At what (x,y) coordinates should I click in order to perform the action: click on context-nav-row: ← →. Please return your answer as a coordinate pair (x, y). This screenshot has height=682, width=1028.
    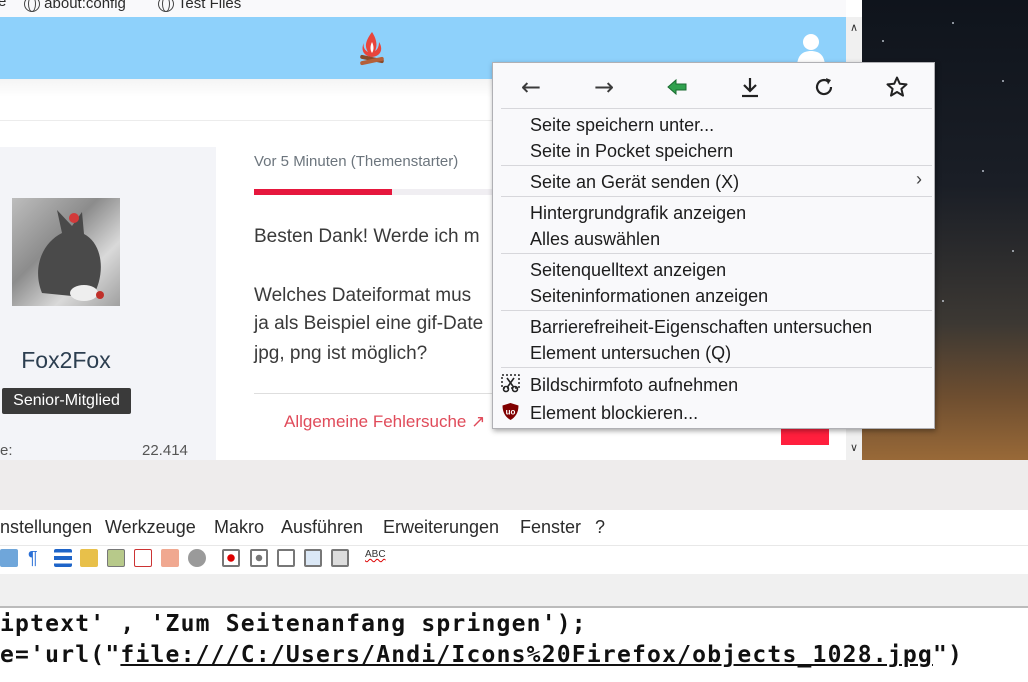
    Looking at the image, I should click on (713, 86).